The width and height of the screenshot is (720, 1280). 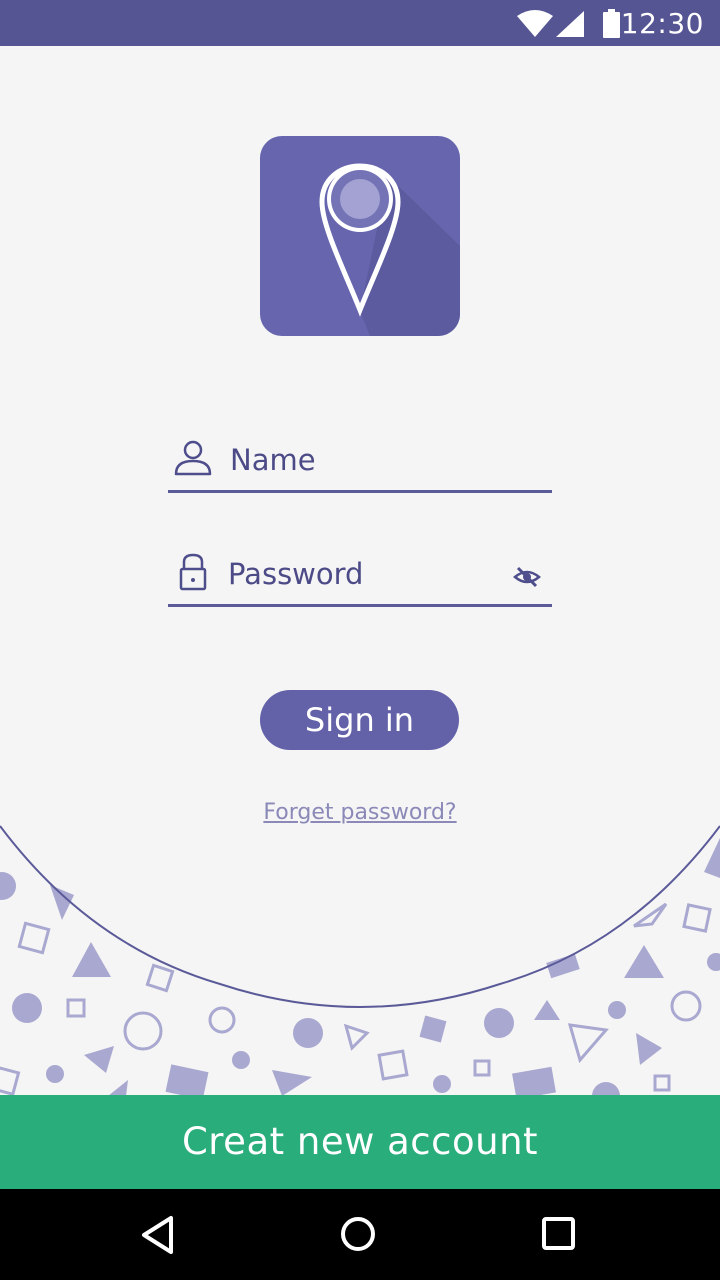 What do you see at coordinates (389, 249) in the screenshot?
I see `location-pin-icon` at bounding box center [389, 249].